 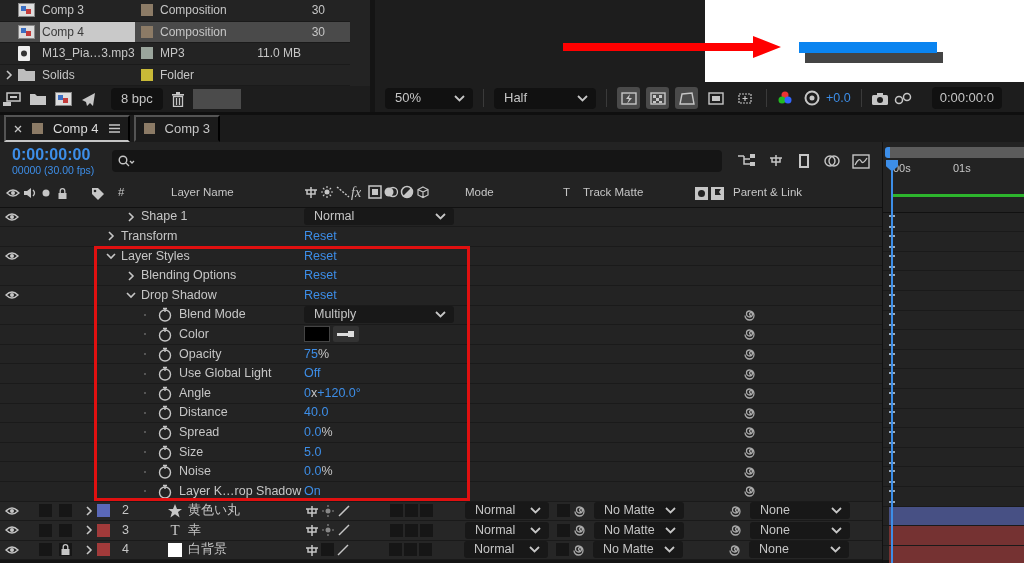 I want to click on layer-name: 幸, so click(x=194, y=529).